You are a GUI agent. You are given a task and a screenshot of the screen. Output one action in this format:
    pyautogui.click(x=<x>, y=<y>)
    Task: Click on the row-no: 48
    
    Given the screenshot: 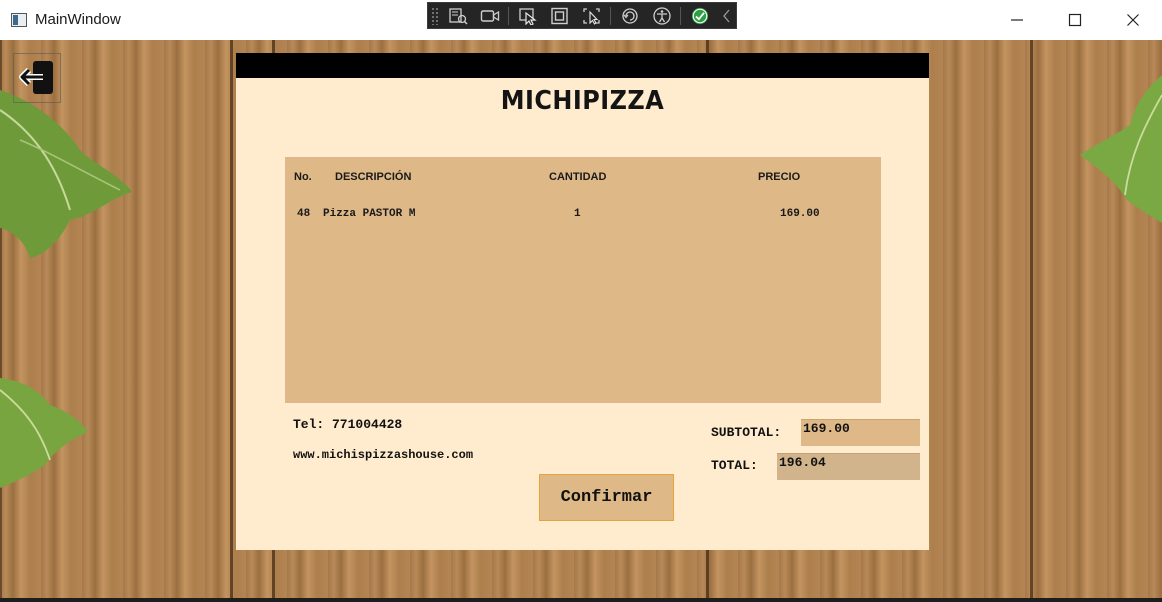 What is the action you would take?
    pyautogui.click(x=304, y=214)
    